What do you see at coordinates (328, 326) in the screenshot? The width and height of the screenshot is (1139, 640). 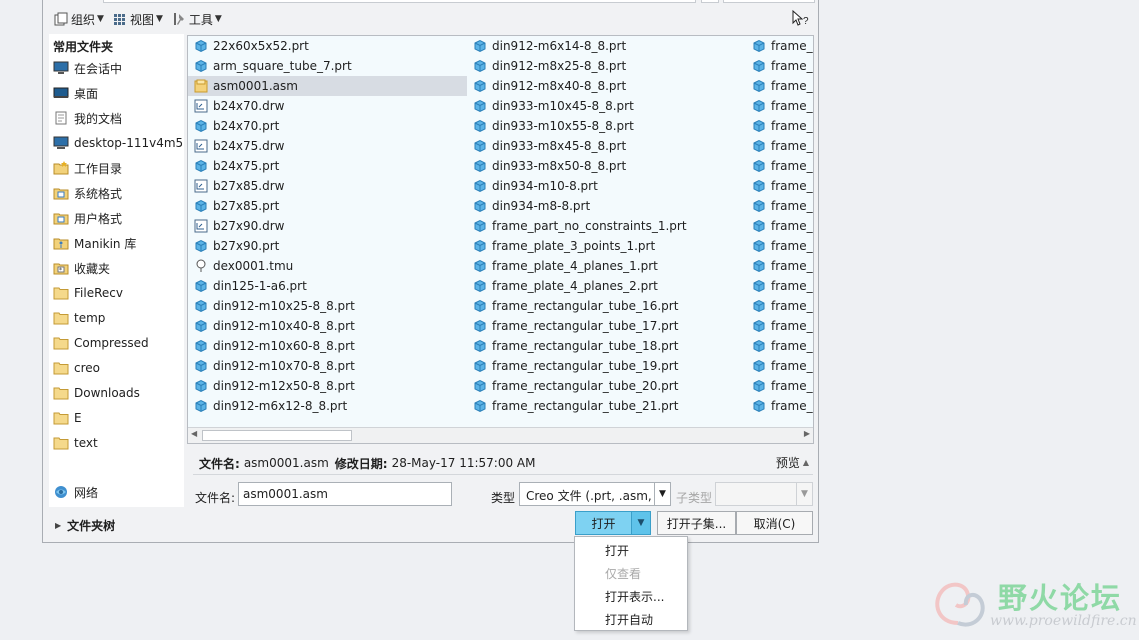 I see `file-row: din912-m10x40-8_8.prt` at bounding box center [328, 326].